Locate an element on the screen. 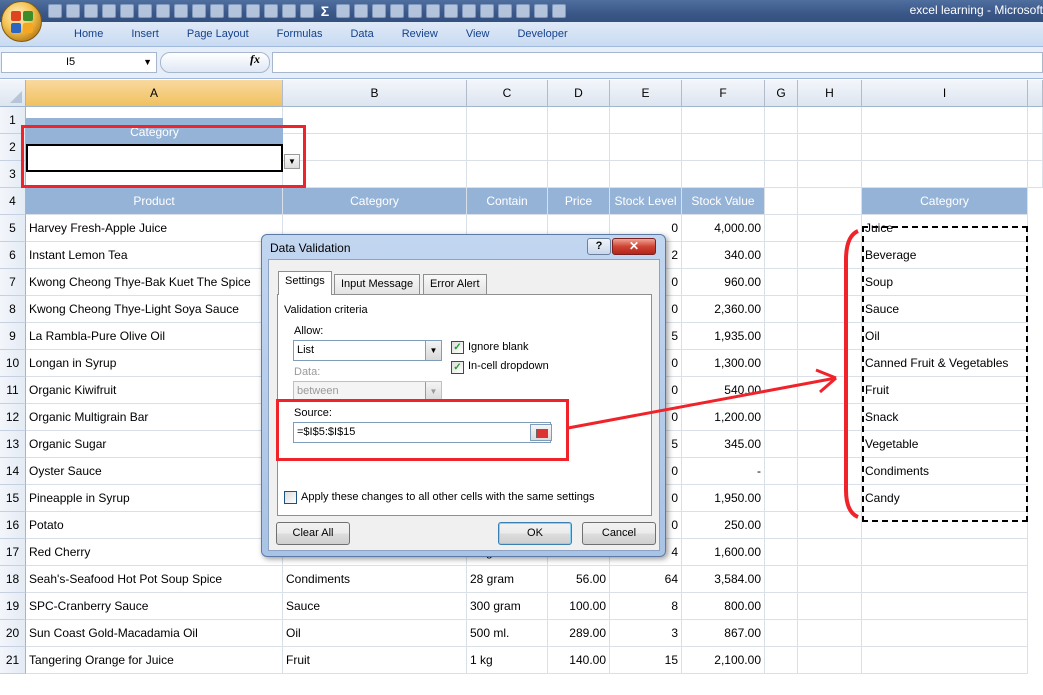  table-cell: 1,600.00 is located at coordinates (723, 552).